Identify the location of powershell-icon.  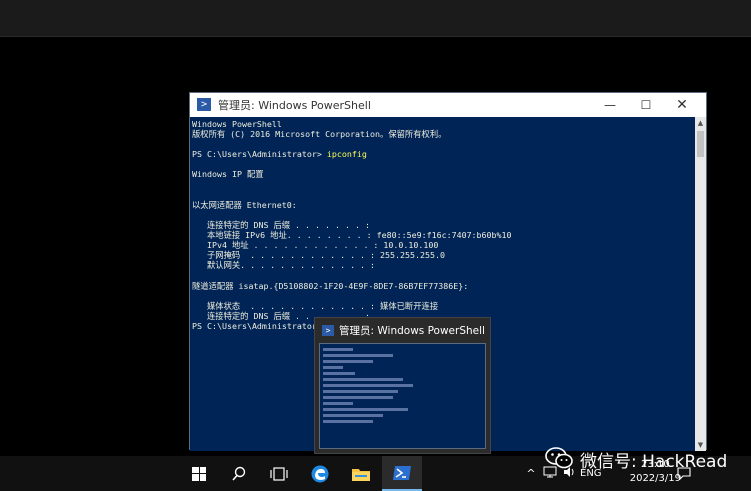
(402, 472).